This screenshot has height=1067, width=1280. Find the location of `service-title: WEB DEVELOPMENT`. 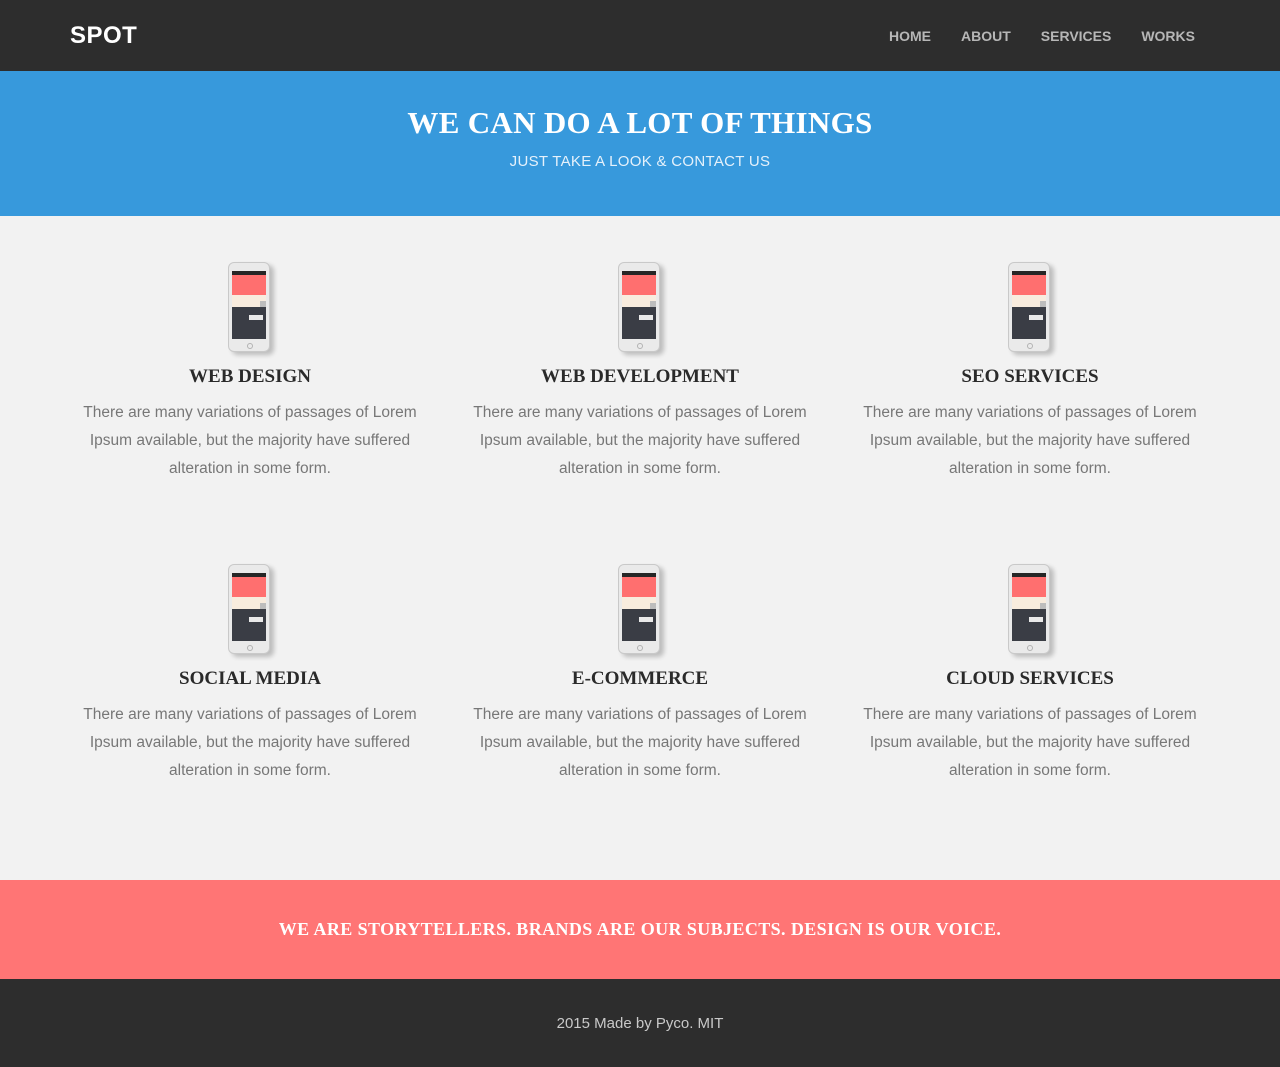

service-title: WEB DEVELOPMENT is located at coordinates (640, 376).